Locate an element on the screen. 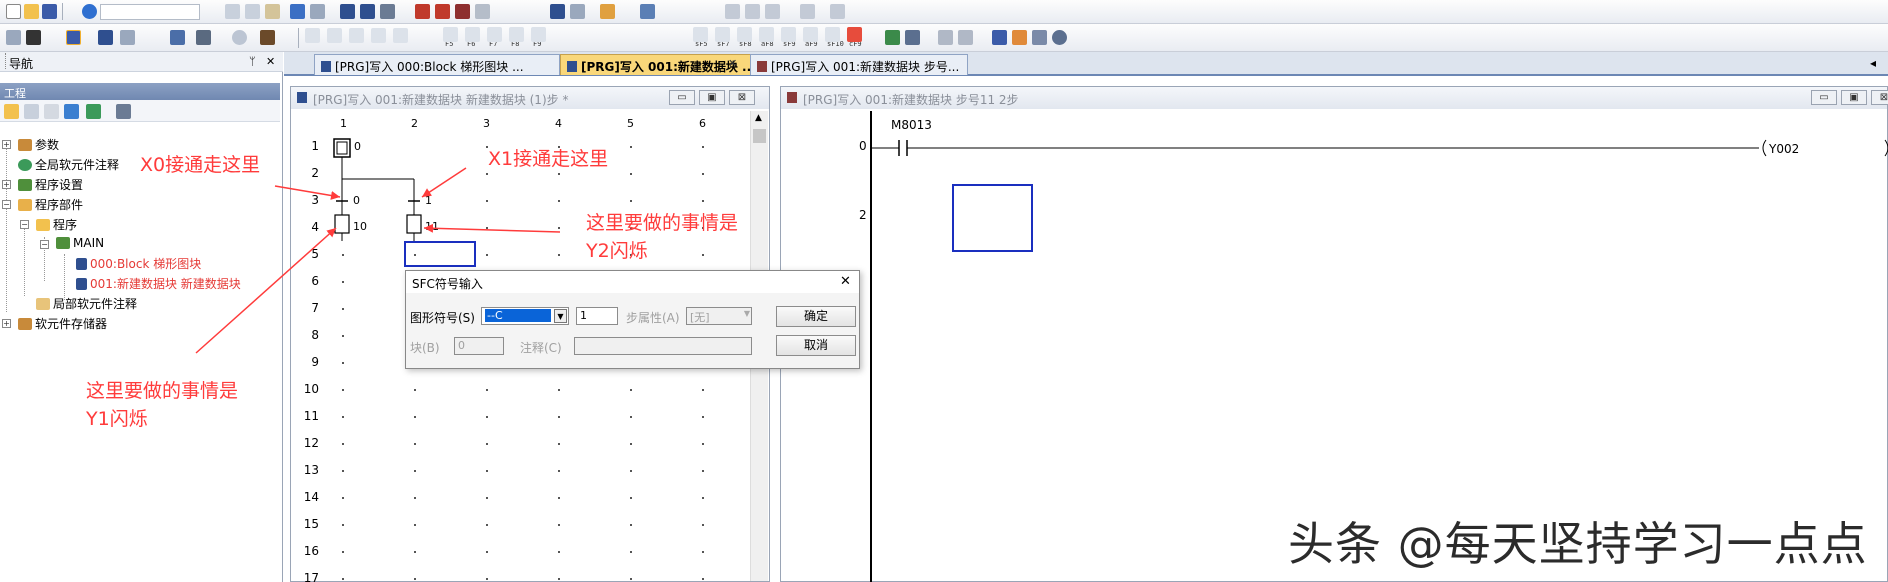 This screenshot has width=1888, height=582. annotation-x0: X0接通走这里 is located at coordinates (200, 165).